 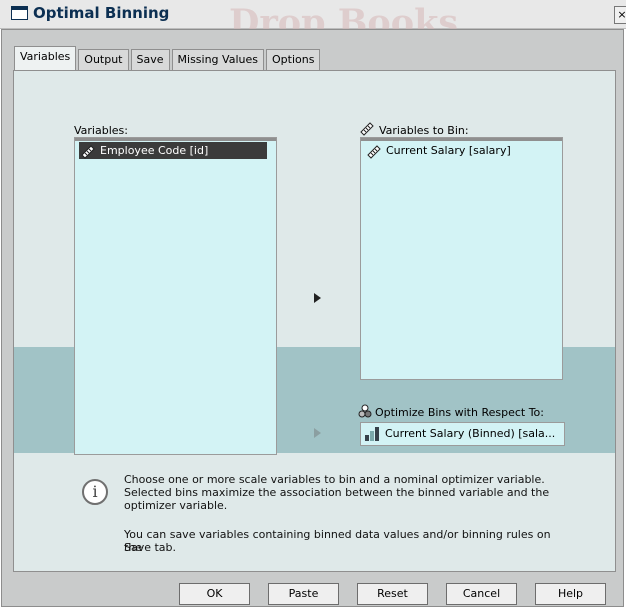 I want to click on to-bin-item-current-salary: Current Salary [salary], so click(x=458, y=150).